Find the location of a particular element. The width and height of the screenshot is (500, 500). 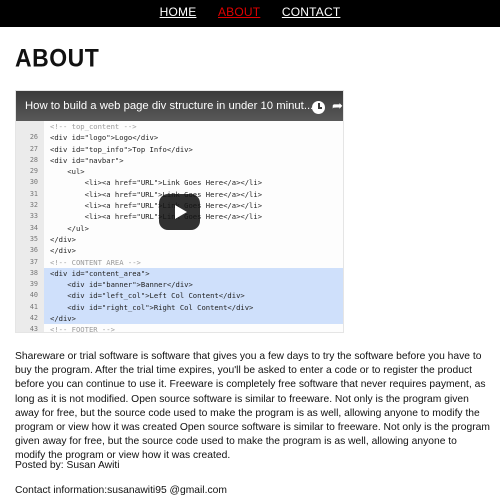

code-line: 42▲</div> is located at coordinates (179, 319).